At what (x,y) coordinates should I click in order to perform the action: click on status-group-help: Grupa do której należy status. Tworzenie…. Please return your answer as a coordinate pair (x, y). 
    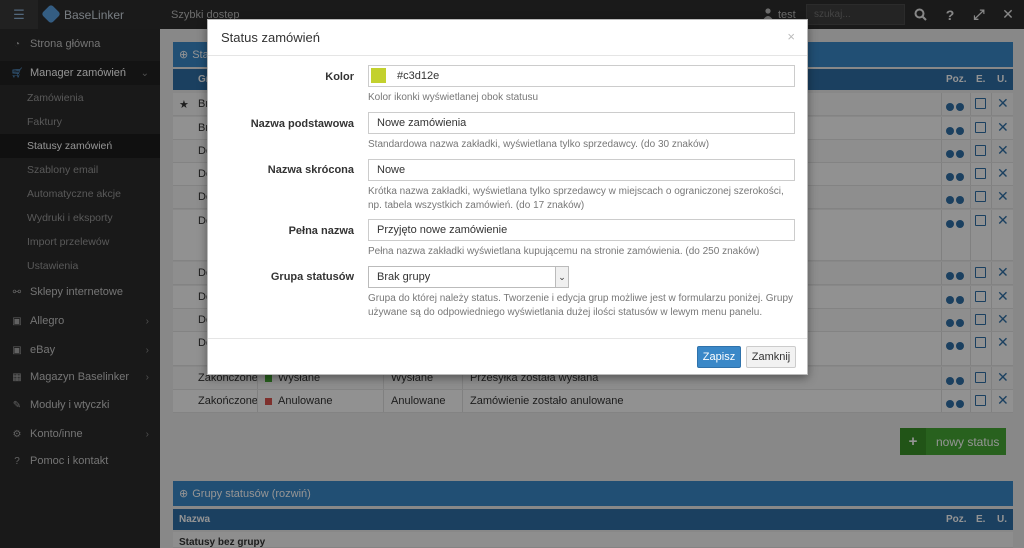
    Looking at the image, I should click on (581, 305).